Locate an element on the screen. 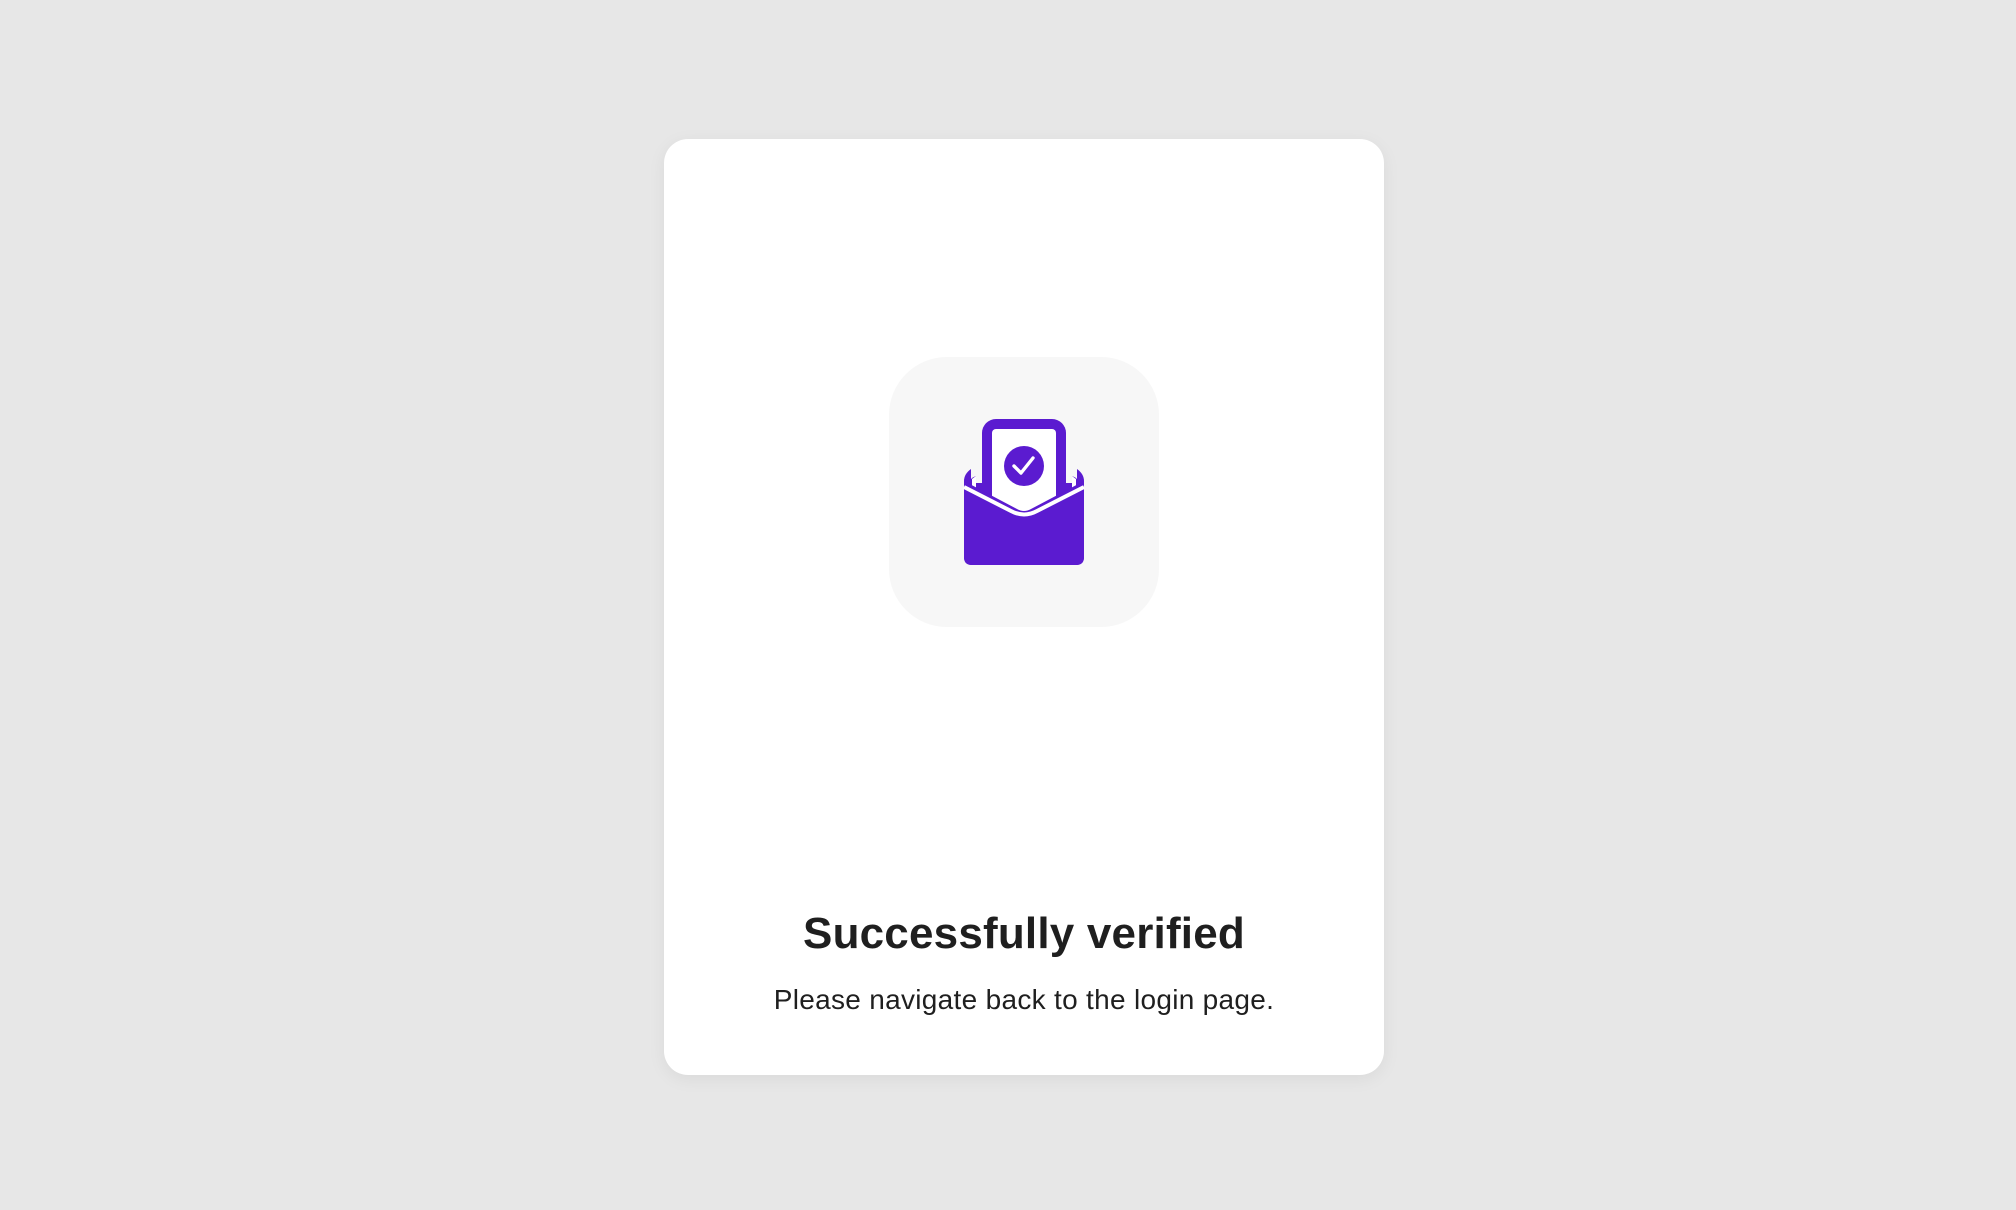 The image size is (2016, 1210). envelope-check-icon is located at coordinates (1024, 492).